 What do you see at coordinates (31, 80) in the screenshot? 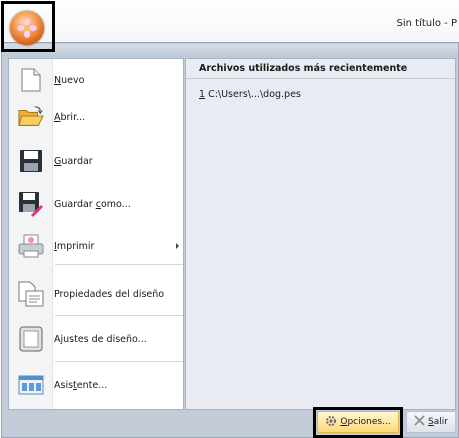
I see `new-document-icon` at bounding box center [31, 80].